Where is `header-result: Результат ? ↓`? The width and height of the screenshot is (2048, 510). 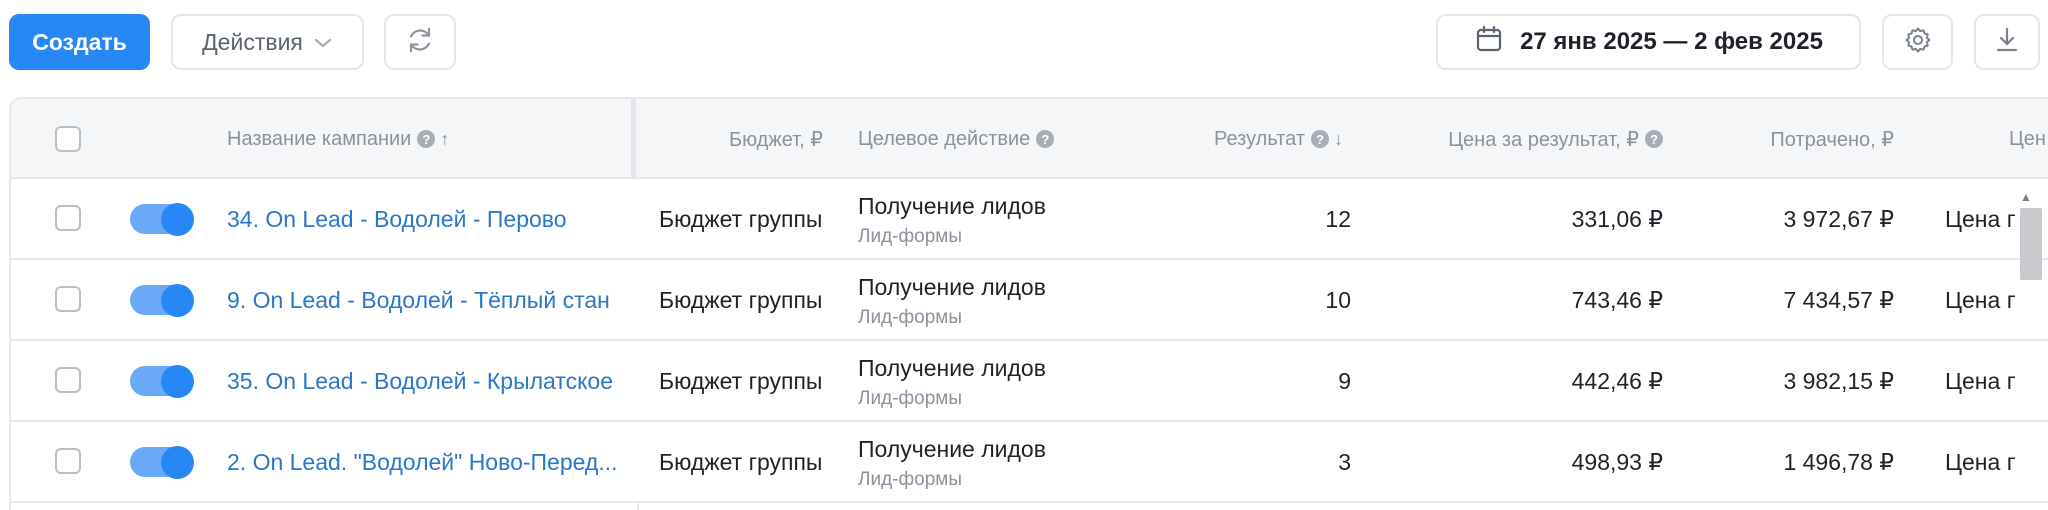 header-result: Результат ? ↓ is located at coordinates (1227, 139).